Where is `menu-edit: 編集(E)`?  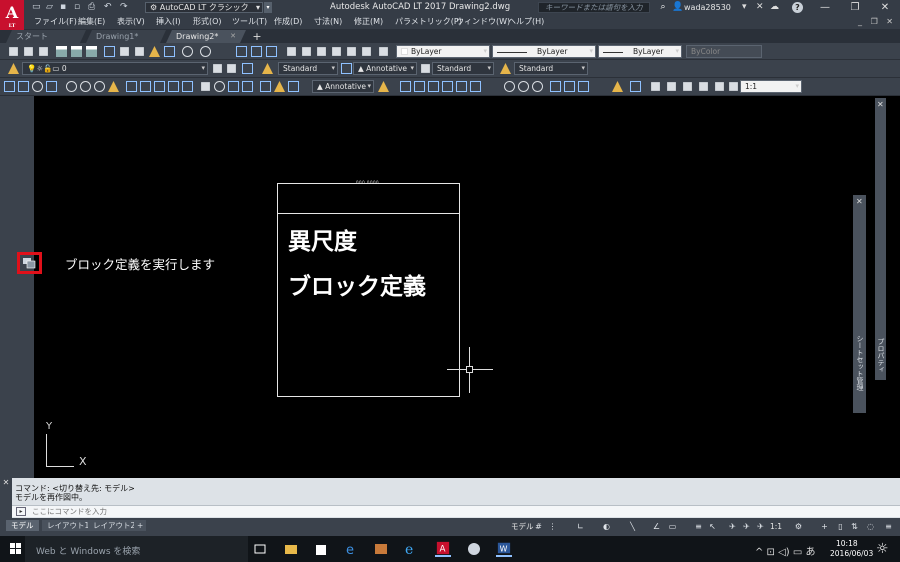
menu-edit: 編集(E) is located at coordinates (91, 22).